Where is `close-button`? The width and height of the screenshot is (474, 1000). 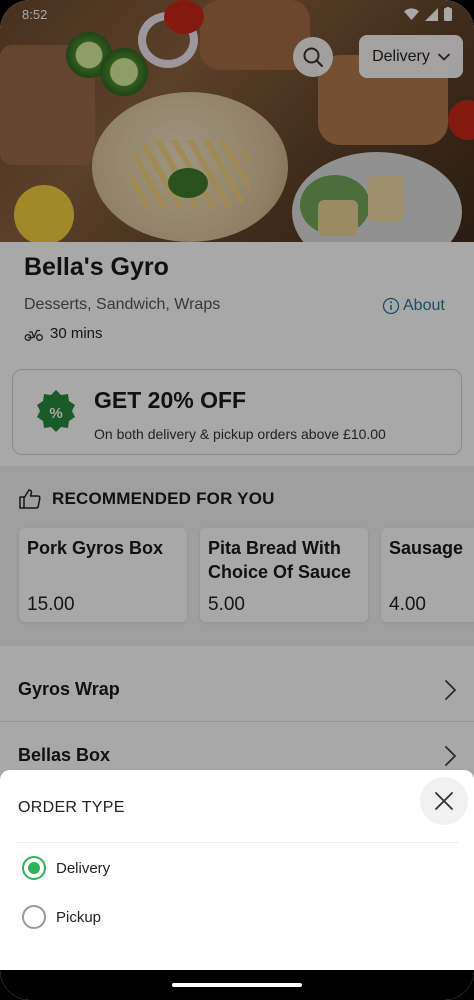 close-button is located at coordinates (444, 801).